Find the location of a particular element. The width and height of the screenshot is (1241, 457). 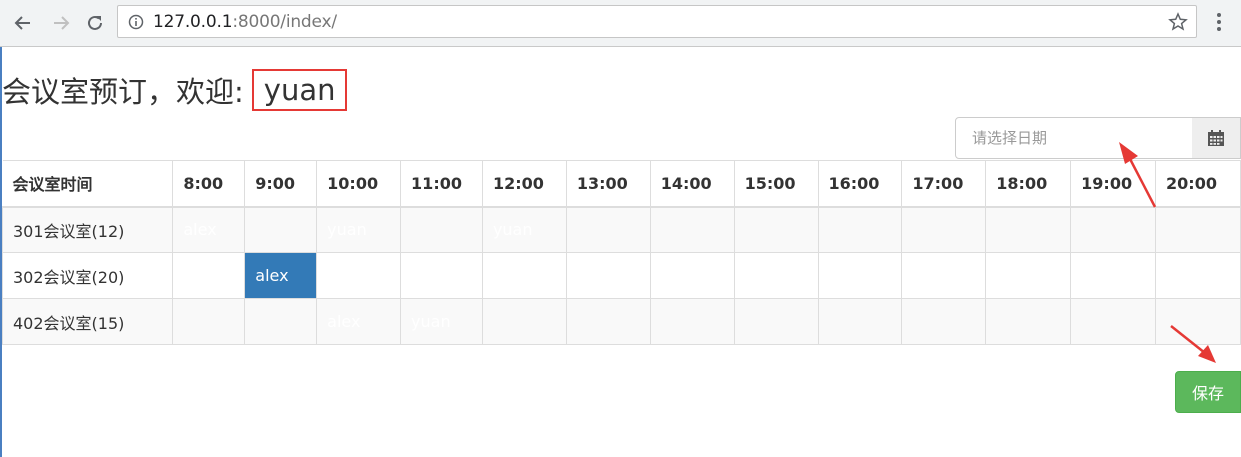

calendar-icon is located at coordinates (1216, 138).